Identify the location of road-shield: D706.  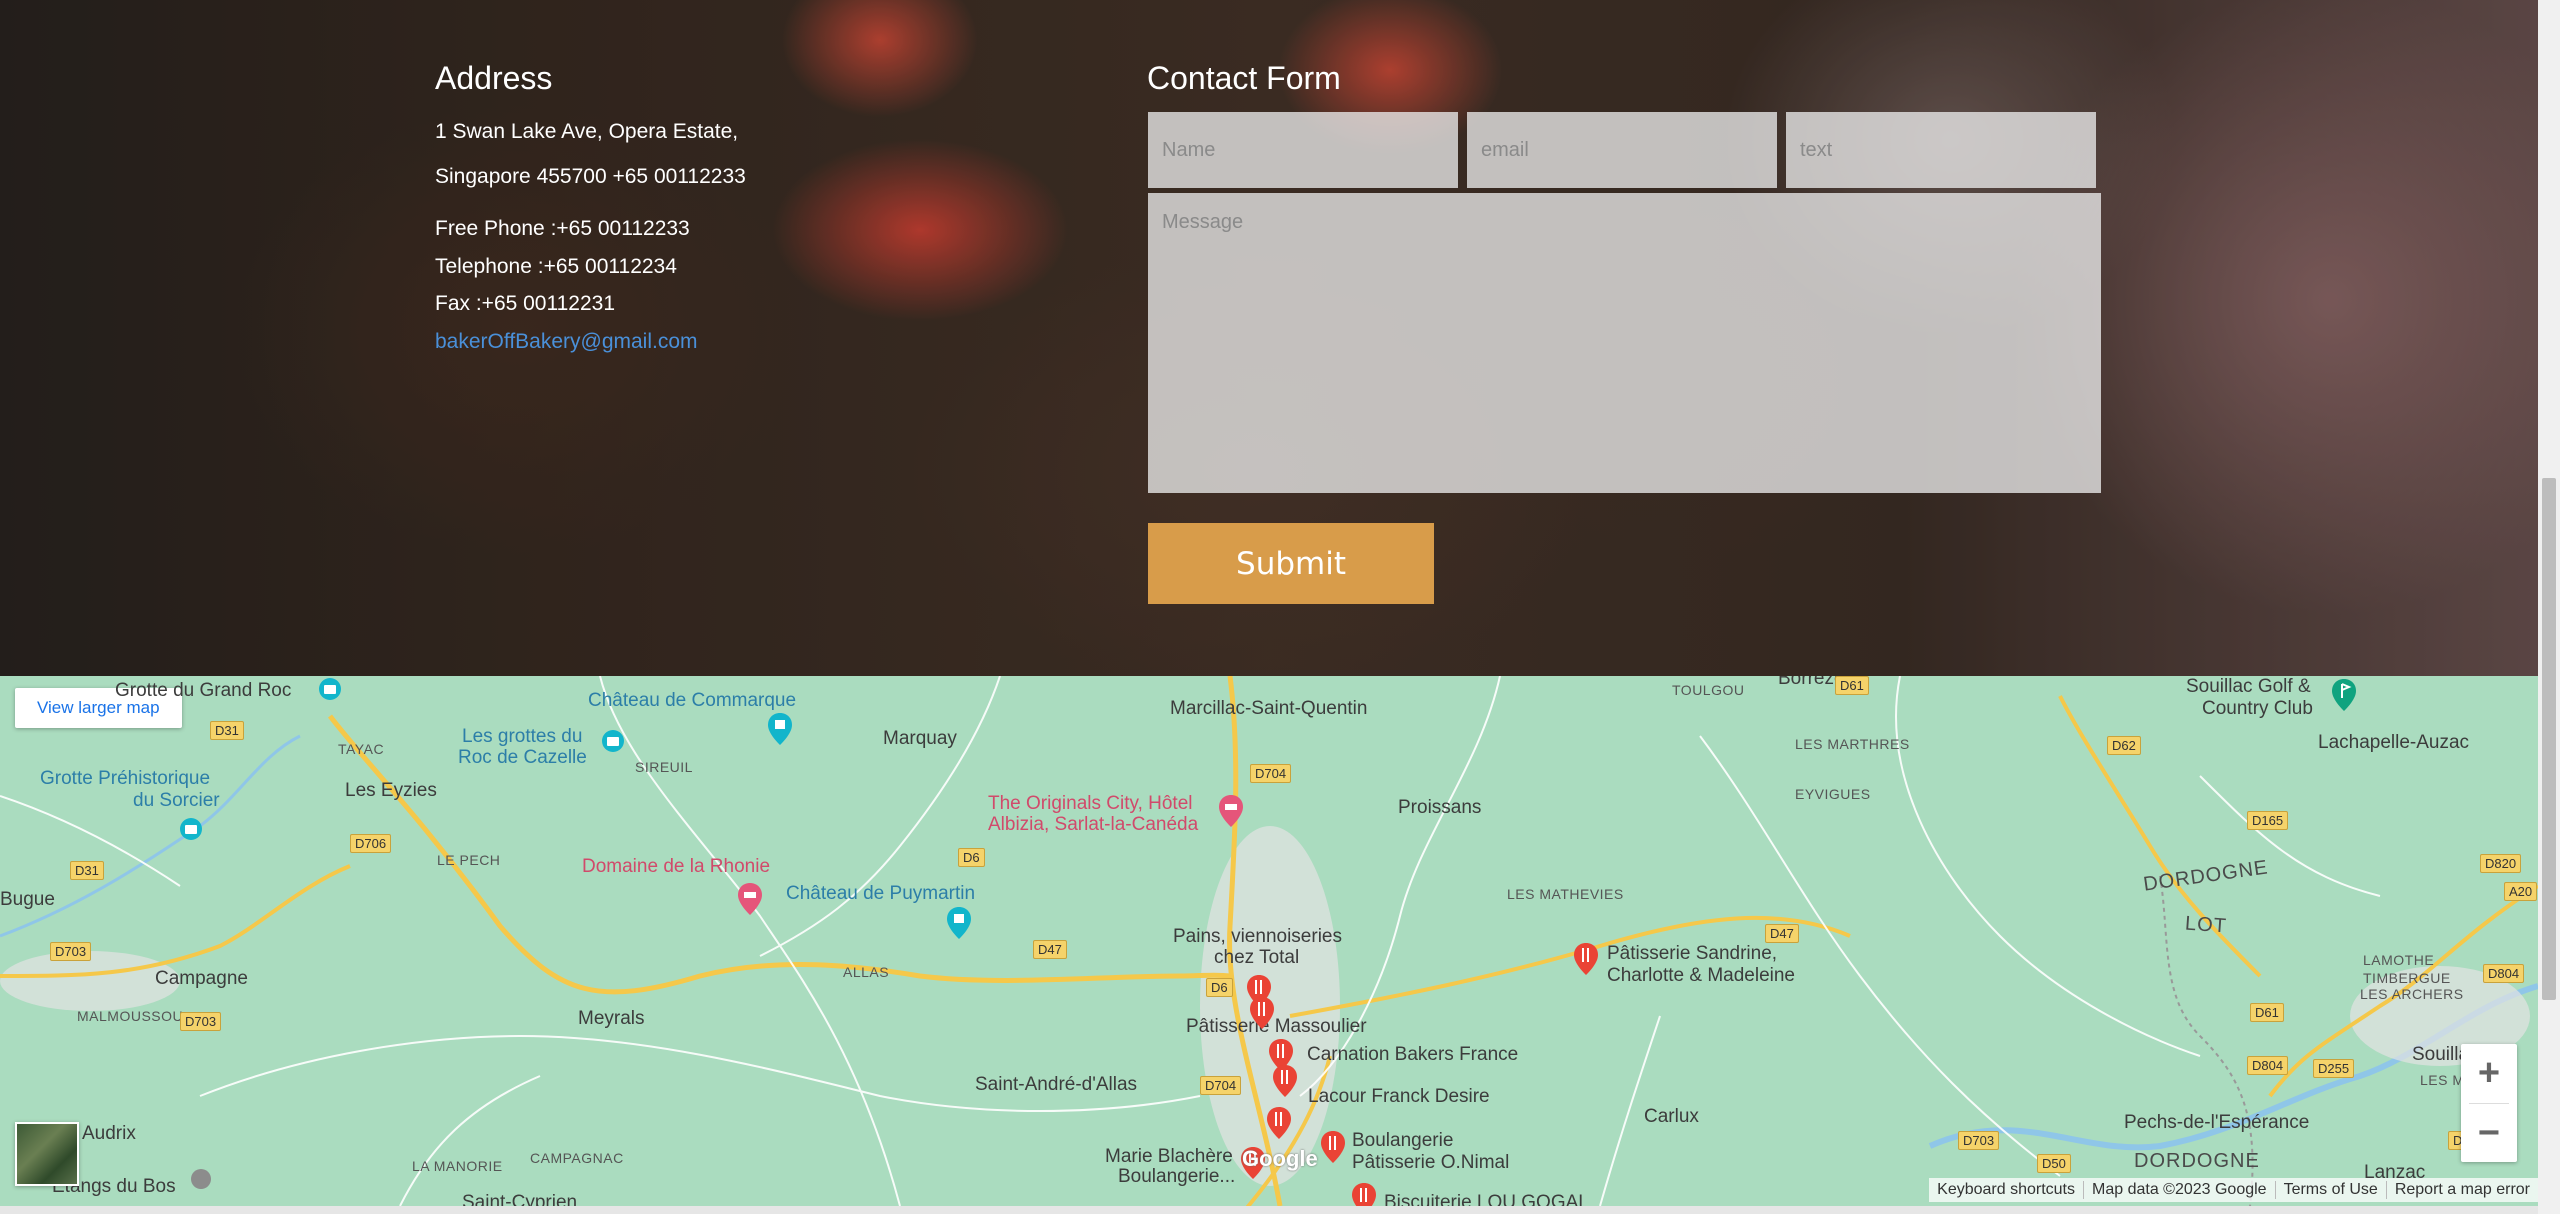
(371, 843).